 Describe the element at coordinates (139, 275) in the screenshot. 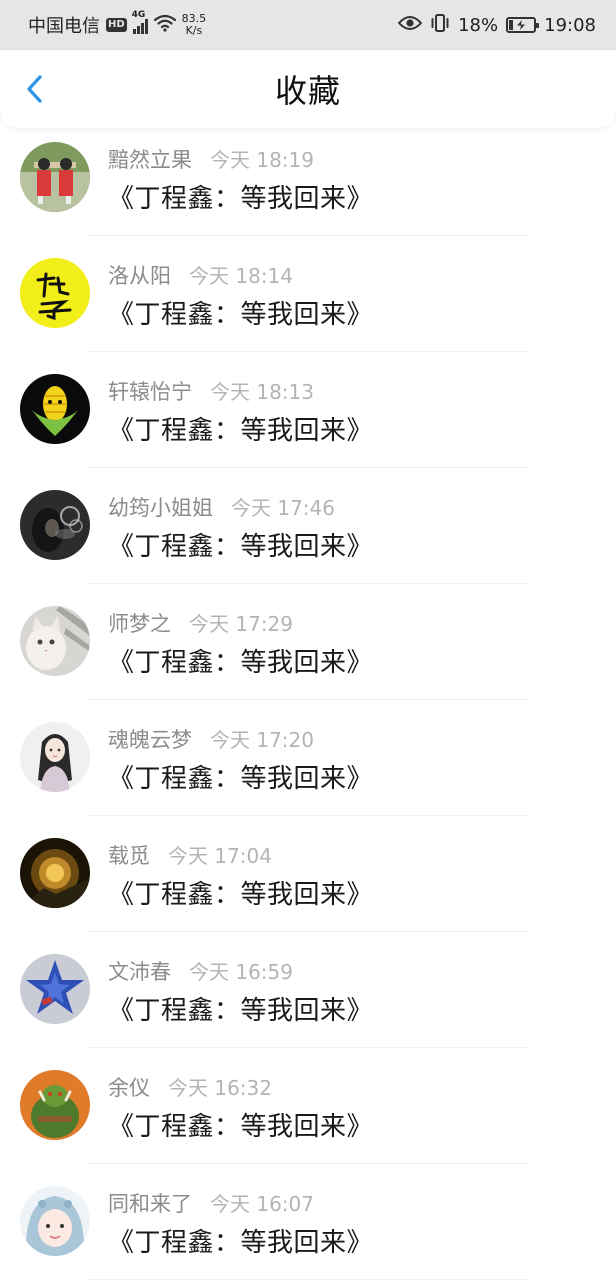

I see `user-name: 洛从阳` at that location.